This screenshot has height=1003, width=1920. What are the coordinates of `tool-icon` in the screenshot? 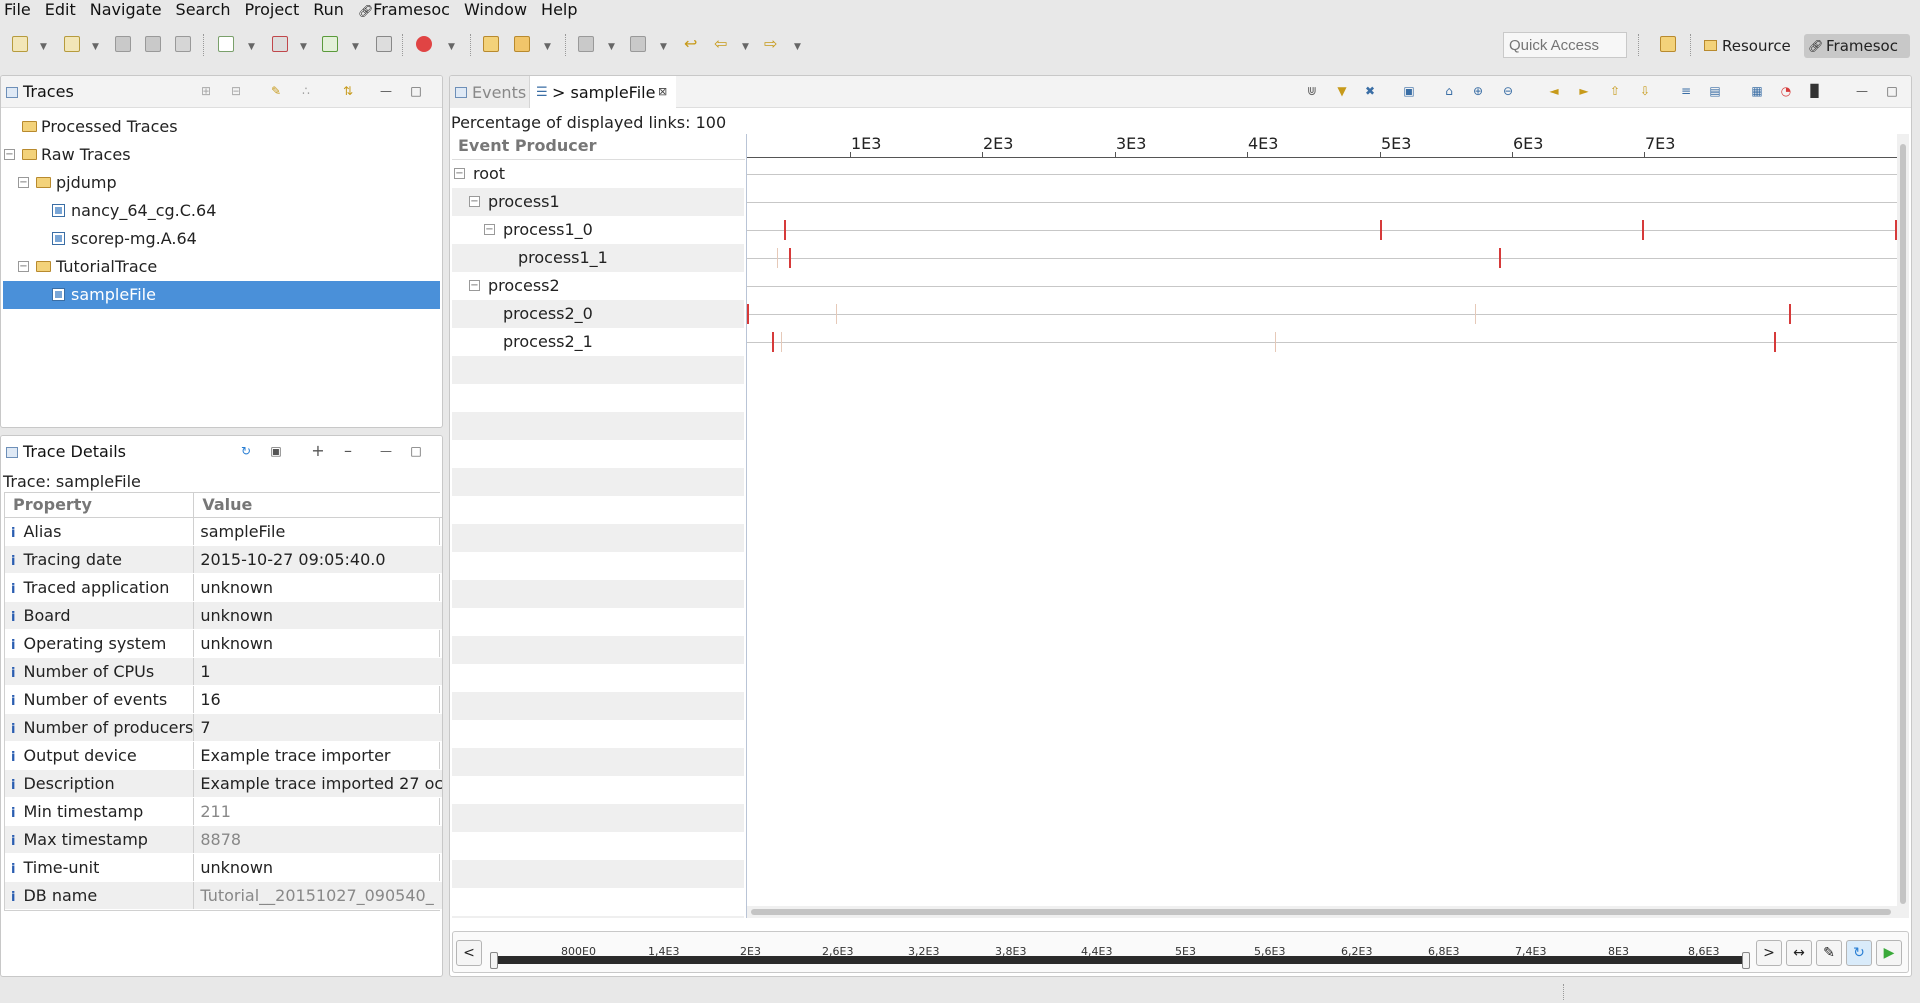 It's located at (280, 44).